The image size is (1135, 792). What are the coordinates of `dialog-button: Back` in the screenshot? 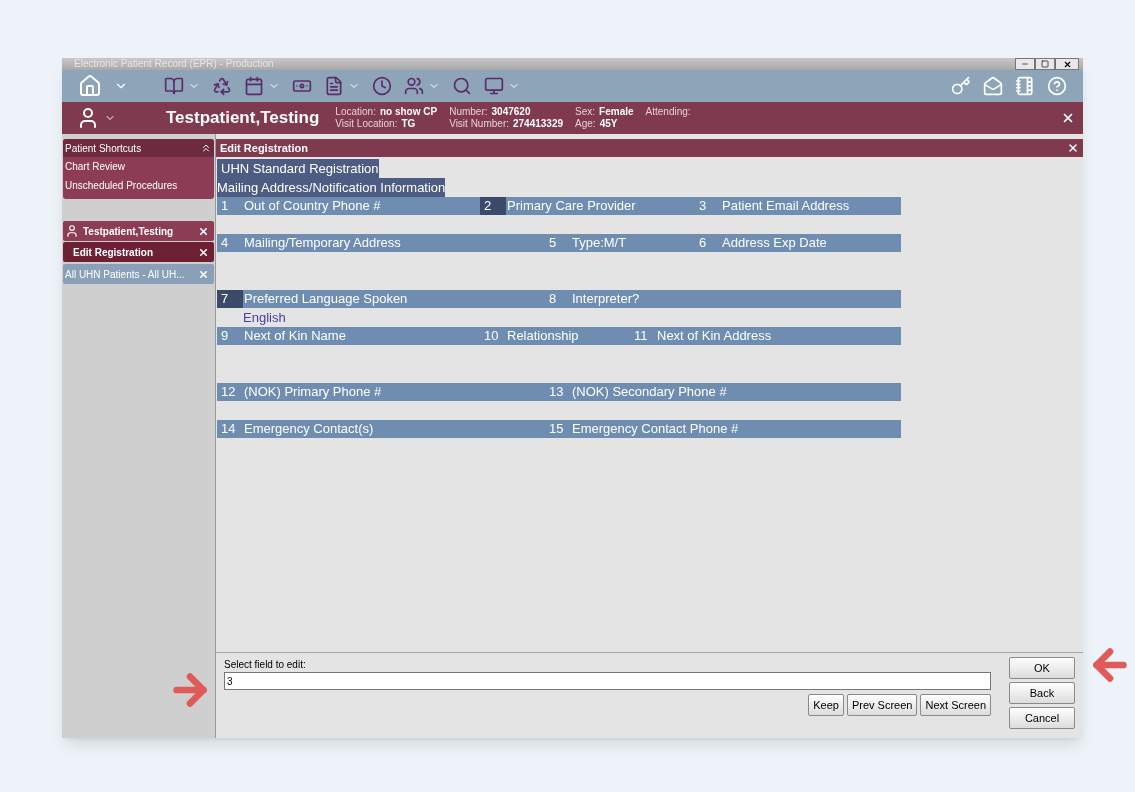 It's located at (1042, 693).